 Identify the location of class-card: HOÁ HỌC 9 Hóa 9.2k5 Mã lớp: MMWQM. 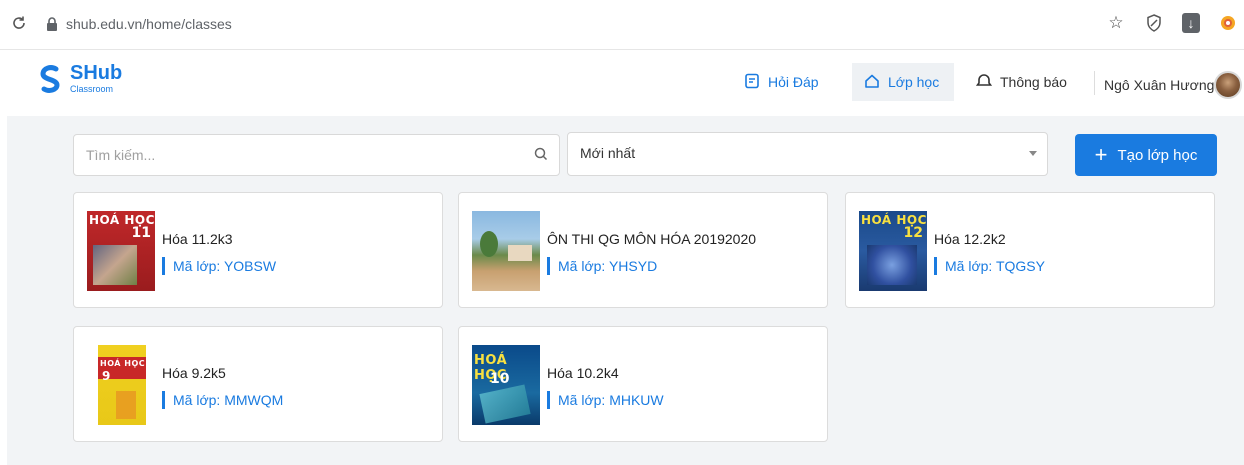
(258, 384).